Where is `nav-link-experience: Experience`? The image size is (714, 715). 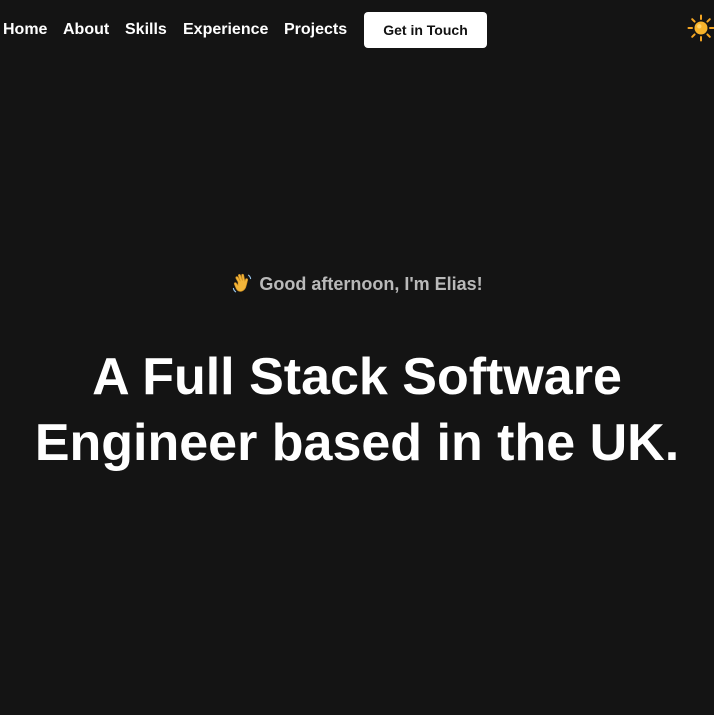 nav-link-experience: Experience is located at coordinates (225, 30).